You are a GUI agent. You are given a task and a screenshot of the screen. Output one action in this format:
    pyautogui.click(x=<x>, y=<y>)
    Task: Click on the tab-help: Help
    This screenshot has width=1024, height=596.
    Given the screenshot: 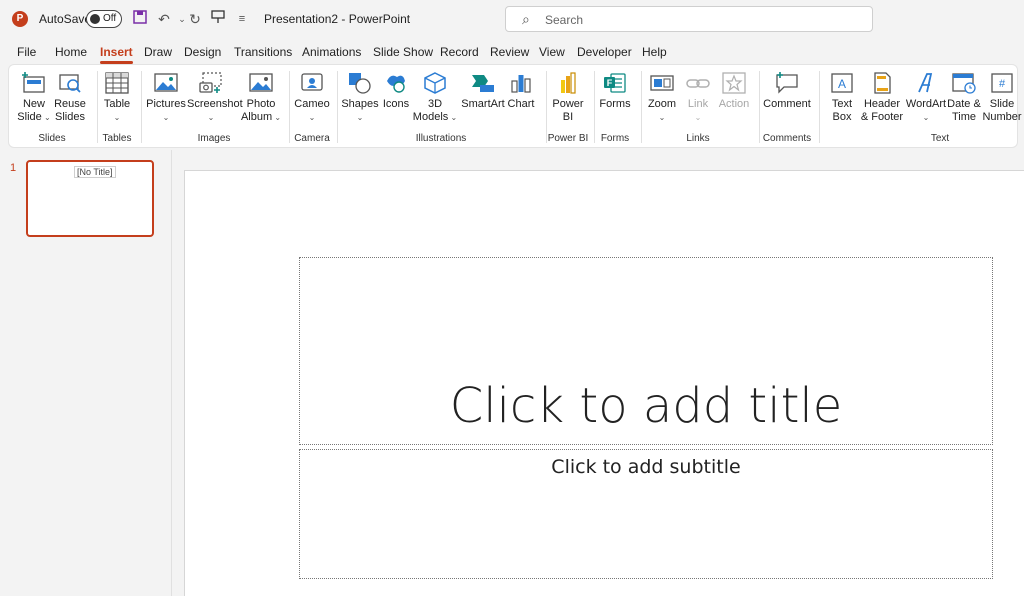 What is the action you would take?
    pyautogui.click(x=654, y=52)
    